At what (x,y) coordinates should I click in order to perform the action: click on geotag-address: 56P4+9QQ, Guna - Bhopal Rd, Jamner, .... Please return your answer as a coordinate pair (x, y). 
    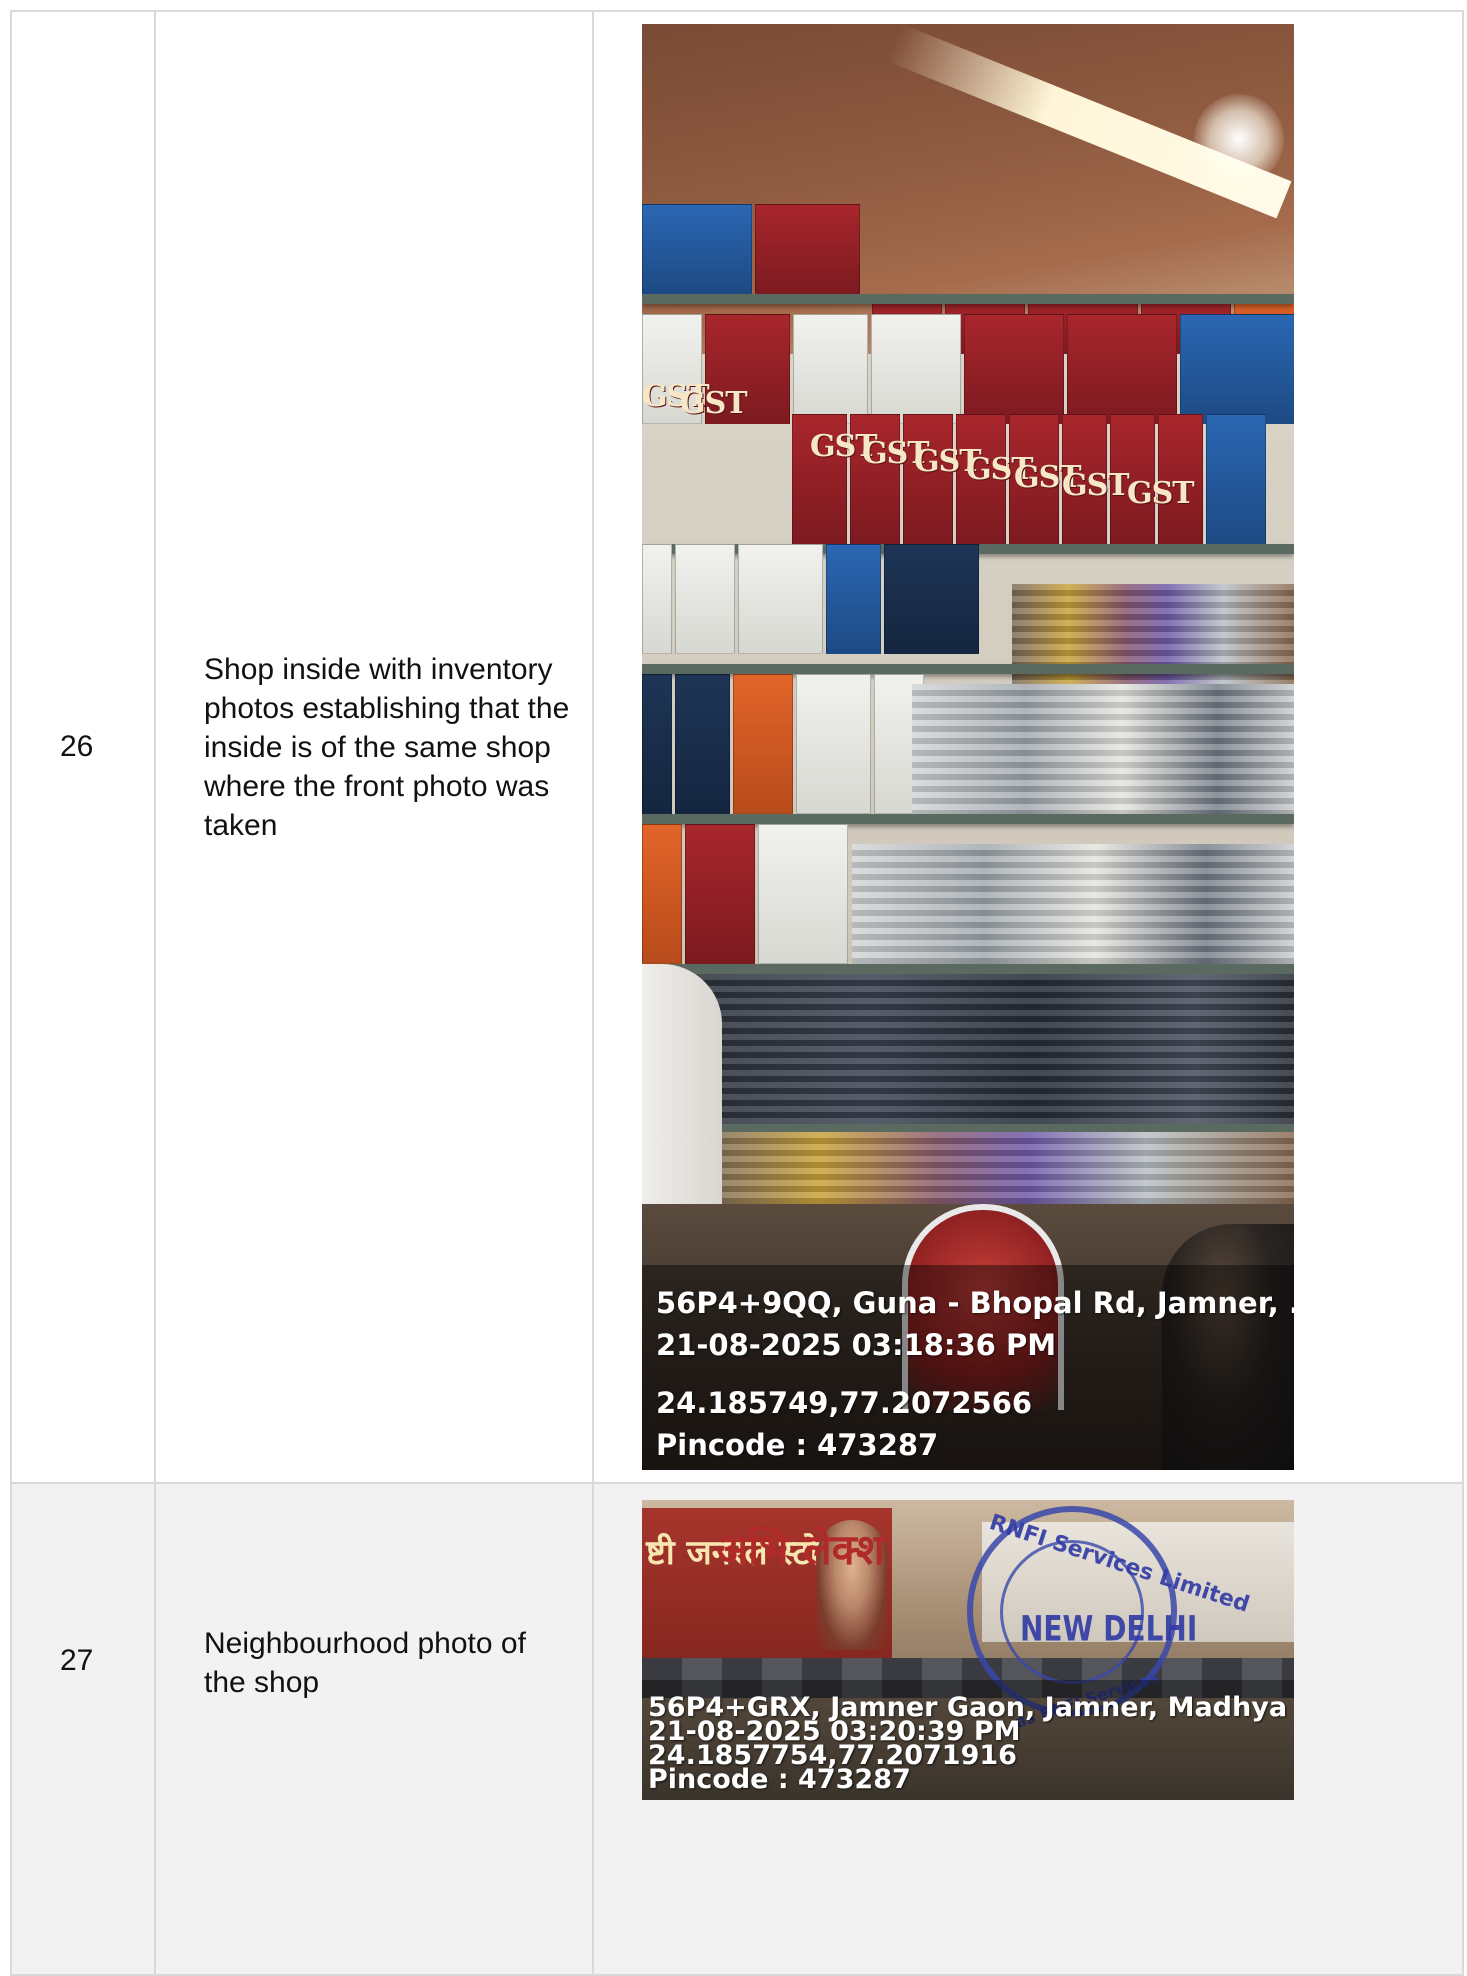
    Looking at the image, I should click on (975, 1303).